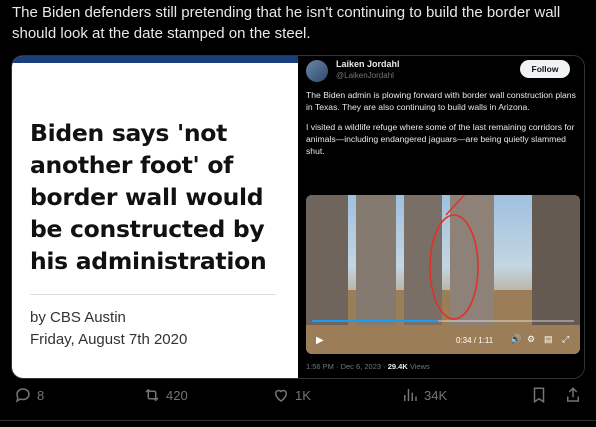  Describe the element at coordinates (317, 71) in the screenshot. I see `avatar` at that location.